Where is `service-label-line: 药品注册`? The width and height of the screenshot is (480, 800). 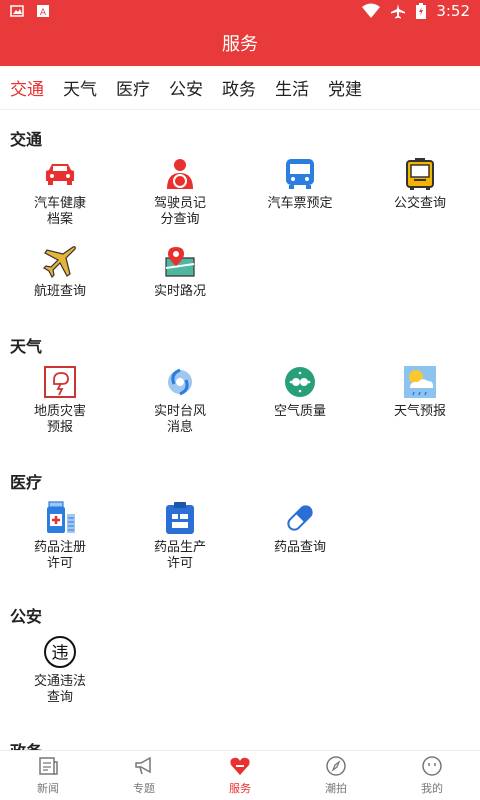 service-label-line: 药品注册 is located at coordinates (59, 547).